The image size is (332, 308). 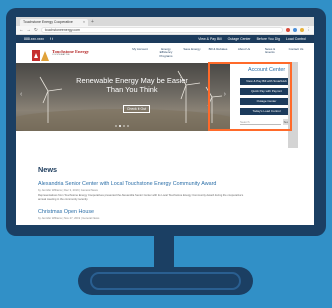 I want to click on carousel-dots, so click(x=122, y=126).